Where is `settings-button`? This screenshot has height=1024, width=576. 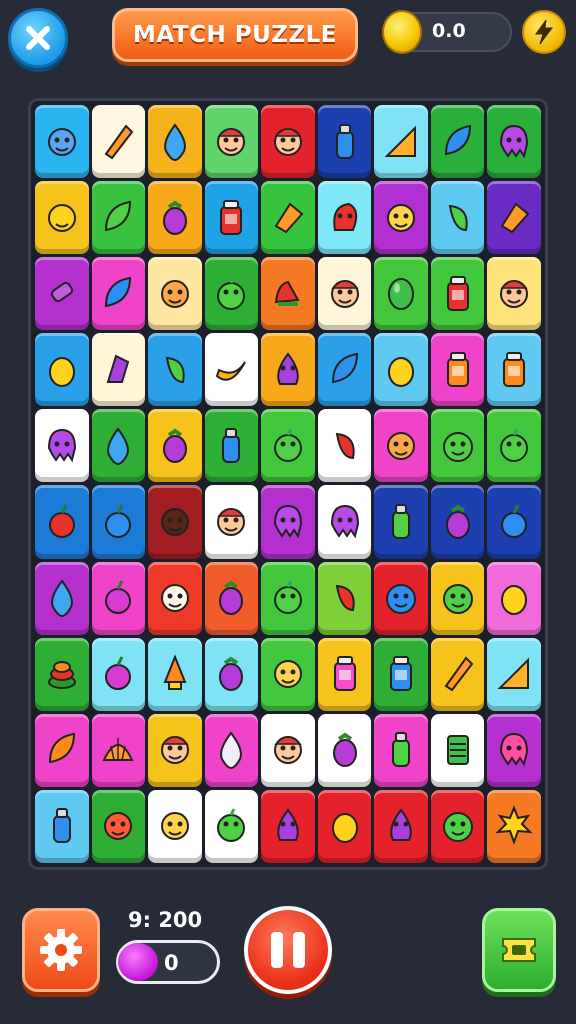 settings-button is located at coordinates (61, 950).